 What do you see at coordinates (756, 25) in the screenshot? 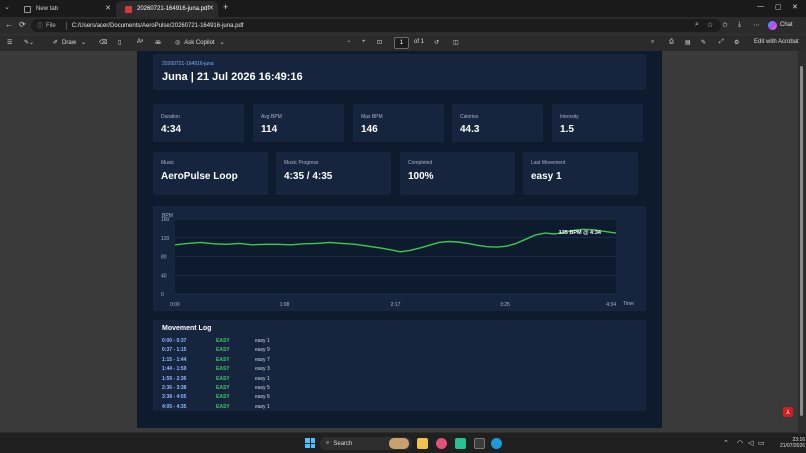
I see `more-icon: ⋯` at bounding box center [756, 25].